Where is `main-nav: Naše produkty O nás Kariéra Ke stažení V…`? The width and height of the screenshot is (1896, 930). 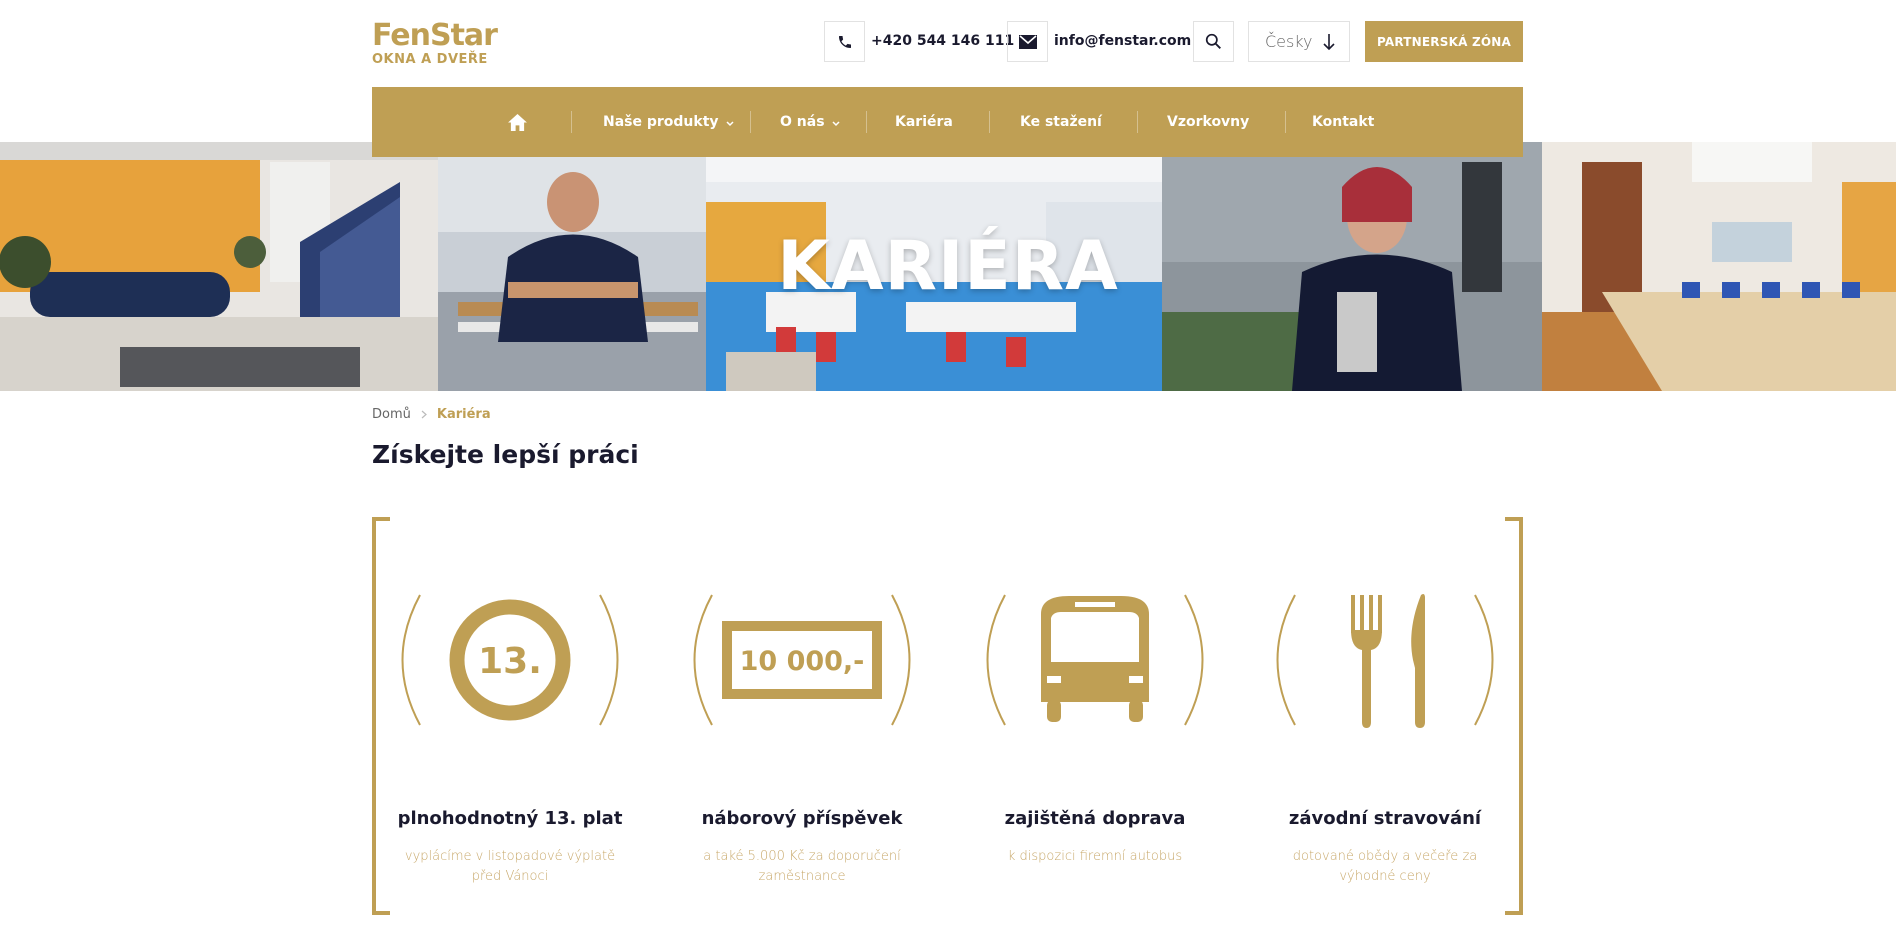 main-nav: Naše produkty O nás Kariéra Ke stažení V… is located at coordinates (947, 122).